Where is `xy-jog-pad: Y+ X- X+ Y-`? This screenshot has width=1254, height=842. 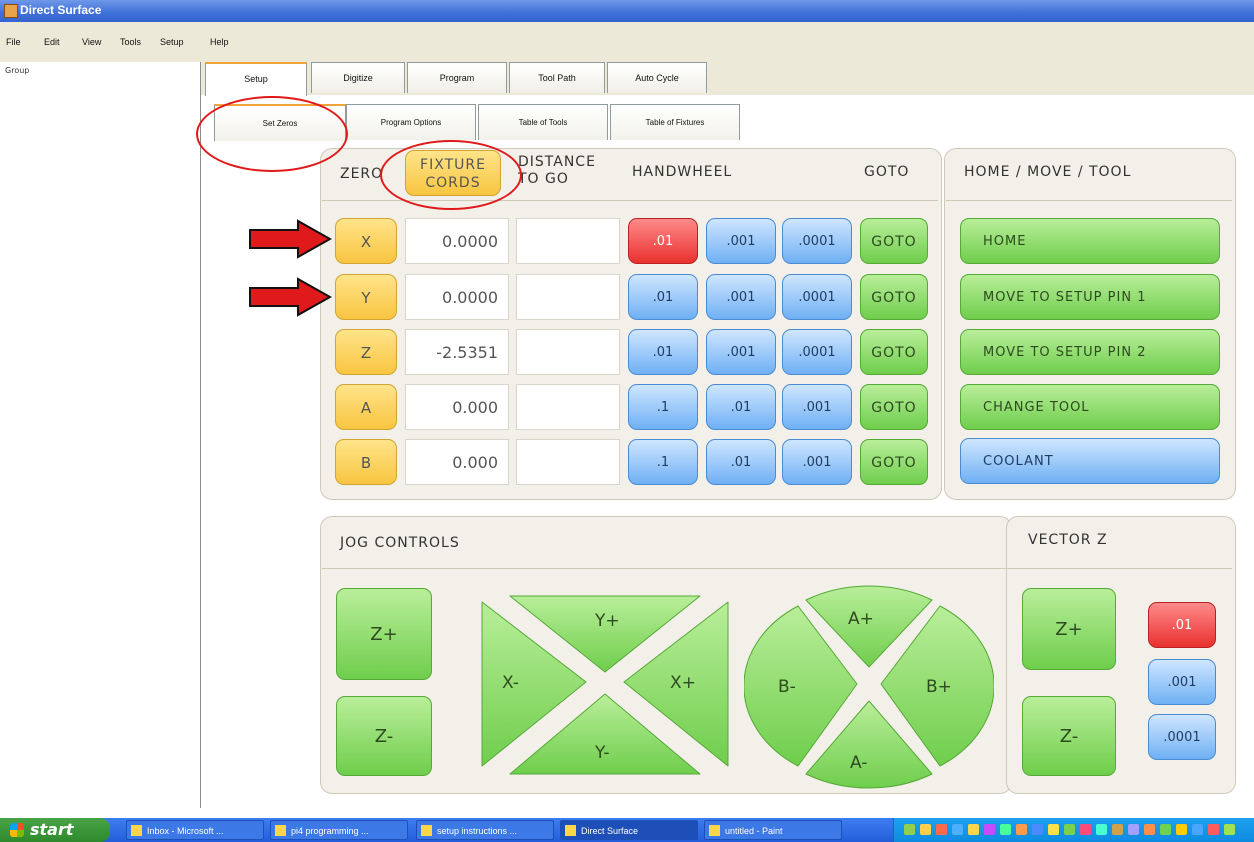
xy-jog-pad: Y+ X- X+ Y- is located at coordinates (605, 685).